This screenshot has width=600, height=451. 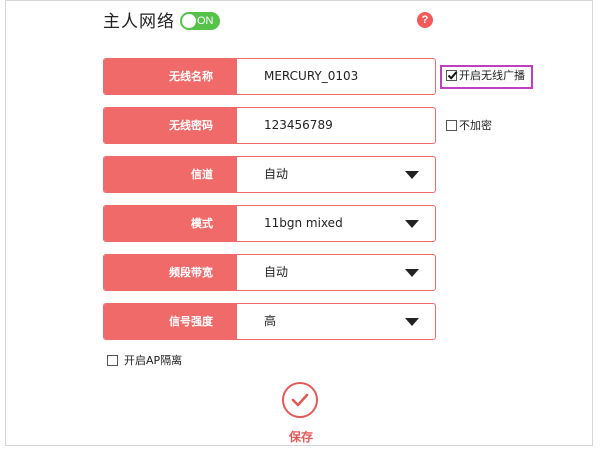 I want to click on ap-isolation-checkbox, so click(x=112, y=360).